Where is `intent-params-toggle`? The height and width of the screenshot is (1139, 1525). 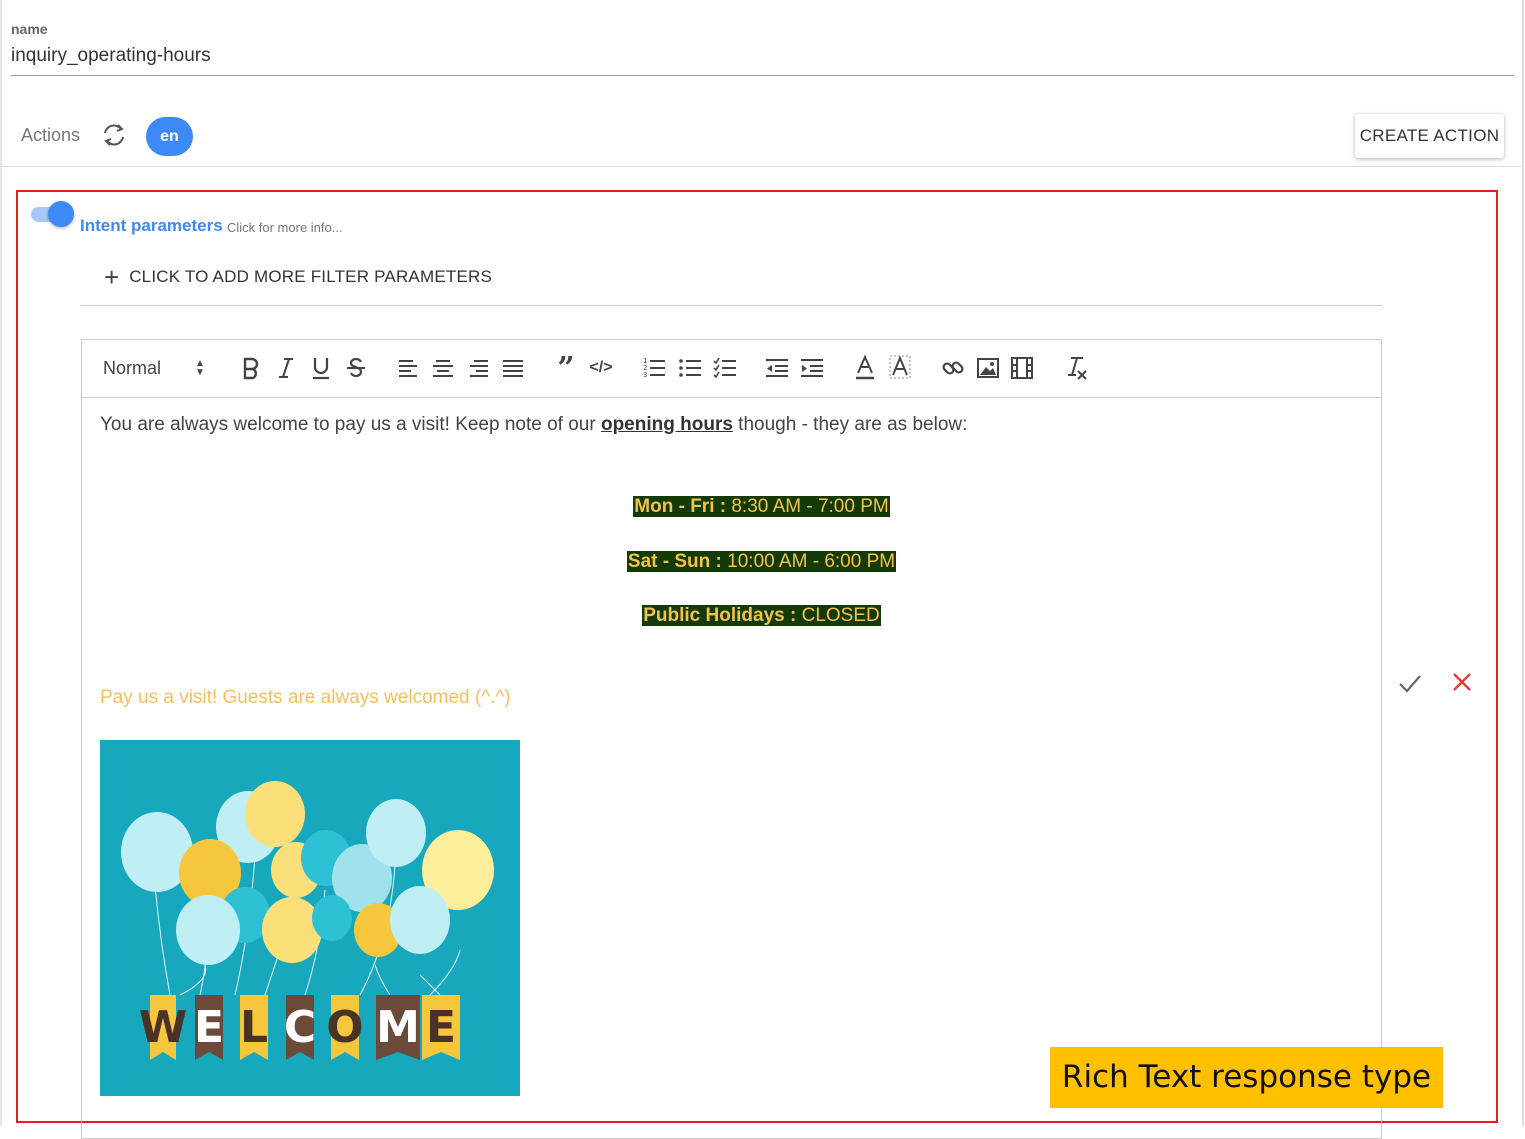
intent-params-toggle is located at coordinates (61, 214).